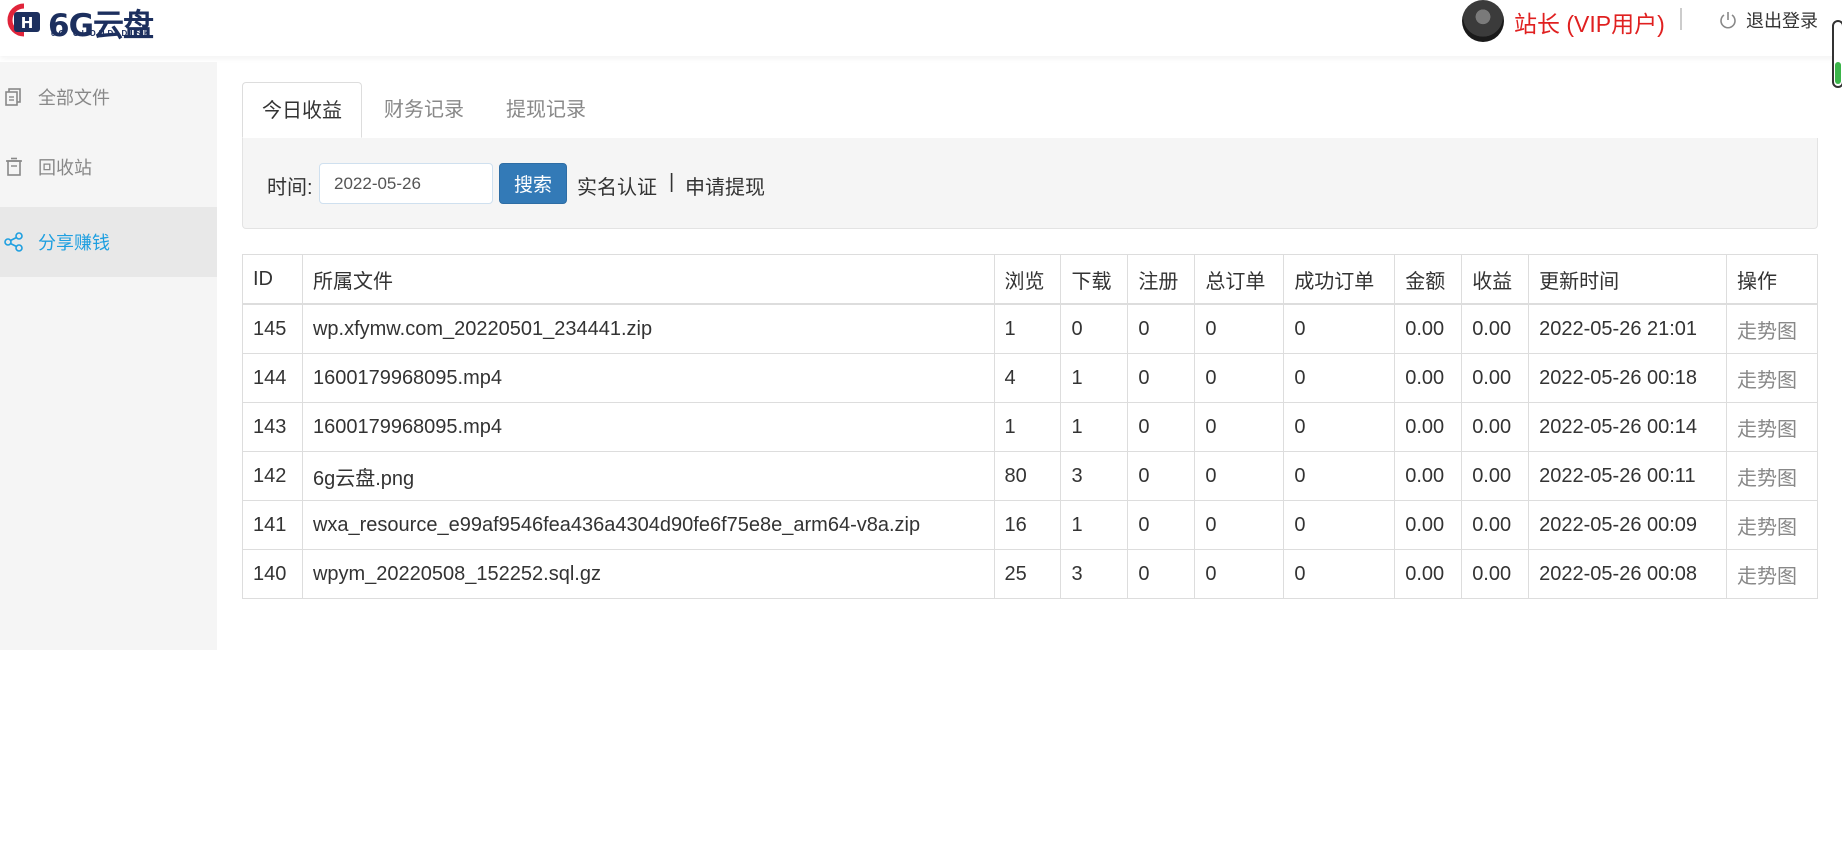 This screenshot has width=1842, height=859. I want to click on cell-views: 1, so click(1027, 427).